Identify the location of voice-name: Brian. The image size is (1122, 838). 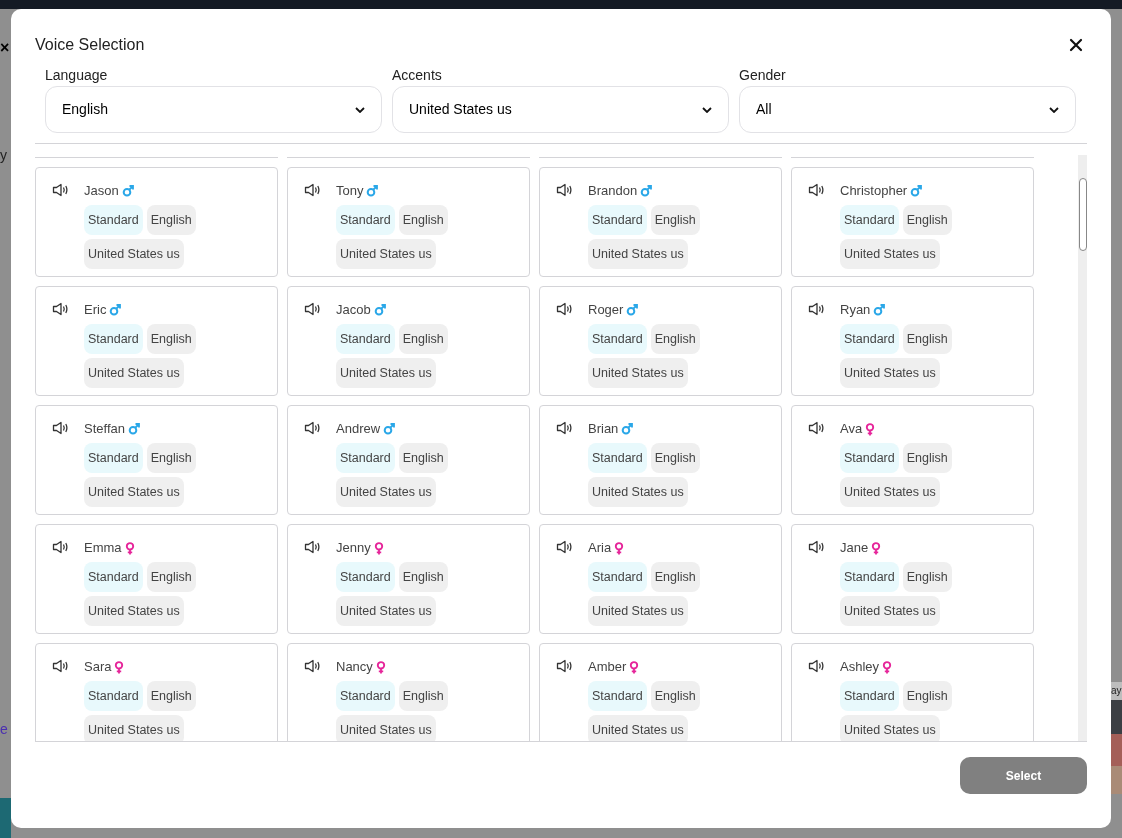
(603, 429).